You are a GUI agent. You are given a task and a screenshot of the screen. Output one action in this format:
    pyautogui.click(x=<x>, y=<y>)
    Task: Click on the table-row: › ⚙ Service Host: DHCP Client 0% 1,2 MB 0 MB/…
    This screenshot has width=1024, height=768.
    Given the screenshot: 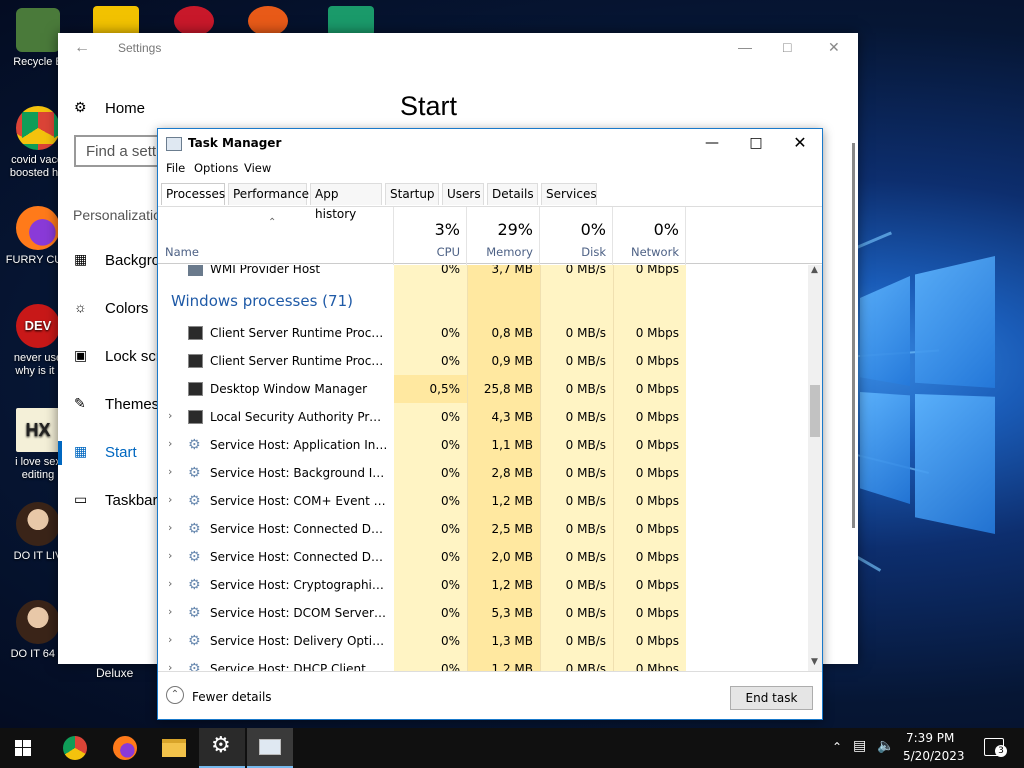 What is the action you would take?
    pyautogui.click(x=483, y=663)
    